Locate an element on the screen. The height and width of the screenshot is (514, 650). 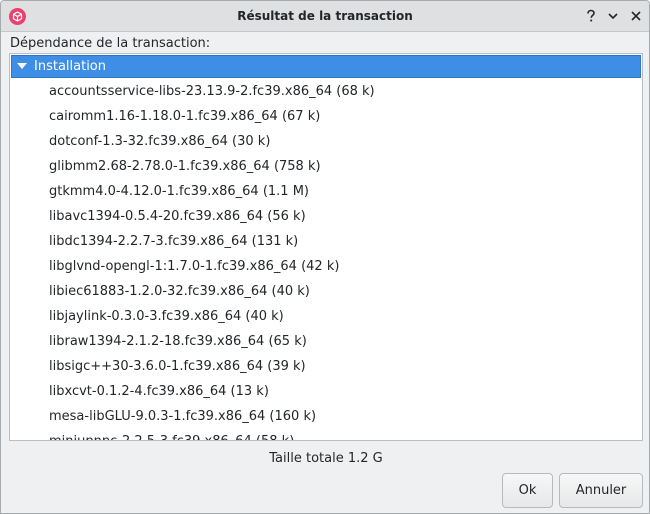
package-item: libavc1394-0.5.4-20.fc39.x86_64 (56 k) is located at coordinates (326, 216).